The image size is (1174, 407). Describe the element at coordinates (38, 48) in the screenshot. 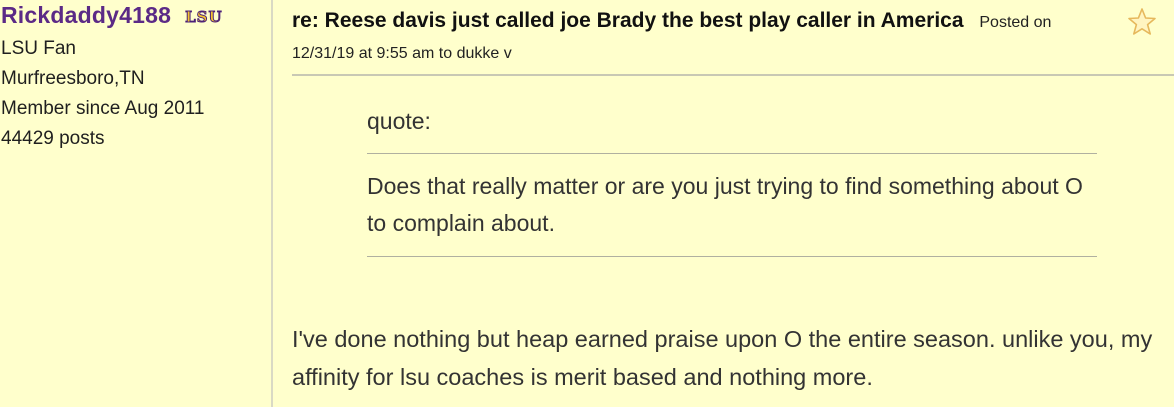

I see `author-fan-of: LSU Fan` at that location.